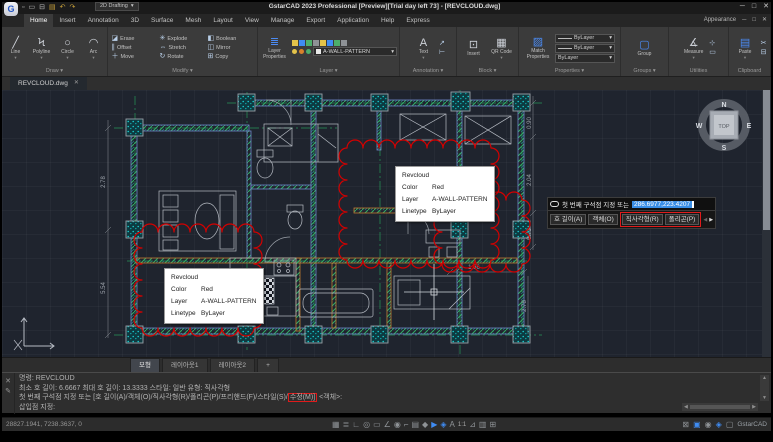  What do you see at coordinates (231, 39) in the screenshot?
I see `tool-boolean: ◧ Boolean` at bounding box center [231, 39].